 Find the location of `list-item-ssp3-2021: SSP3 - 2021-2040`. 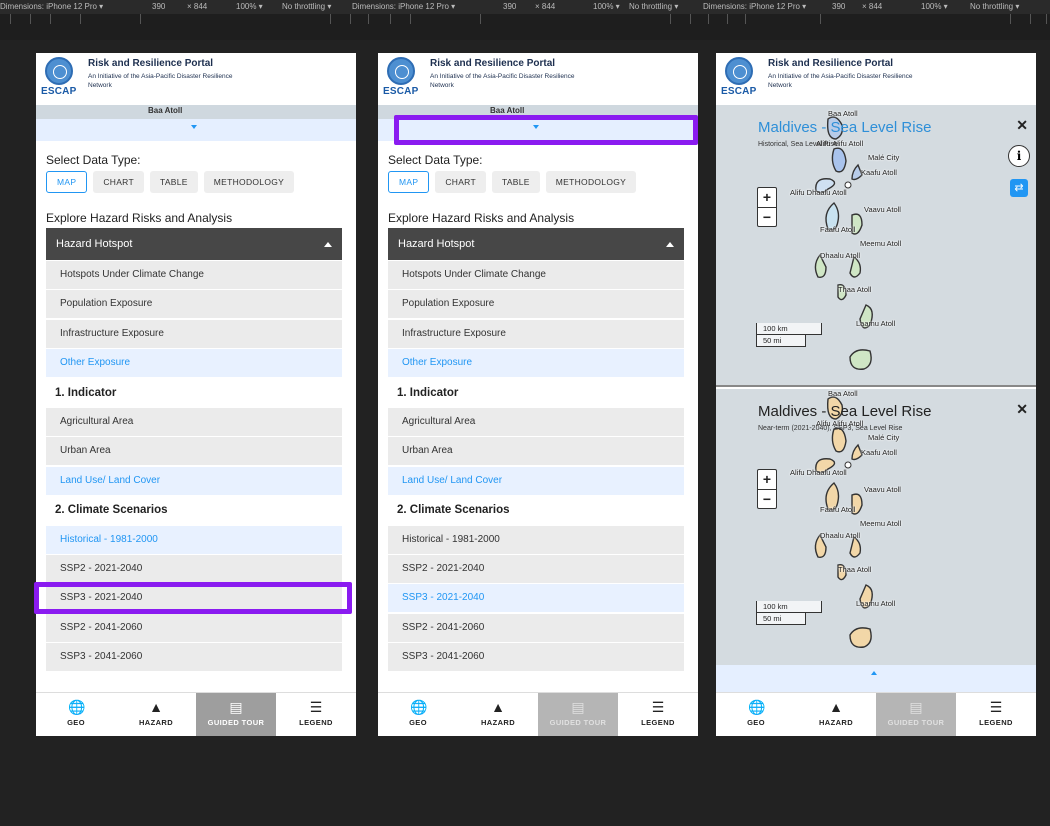

list-item-ssp3-2021: SSP3 - 2021-2040 is located at coordinates (536, 598).